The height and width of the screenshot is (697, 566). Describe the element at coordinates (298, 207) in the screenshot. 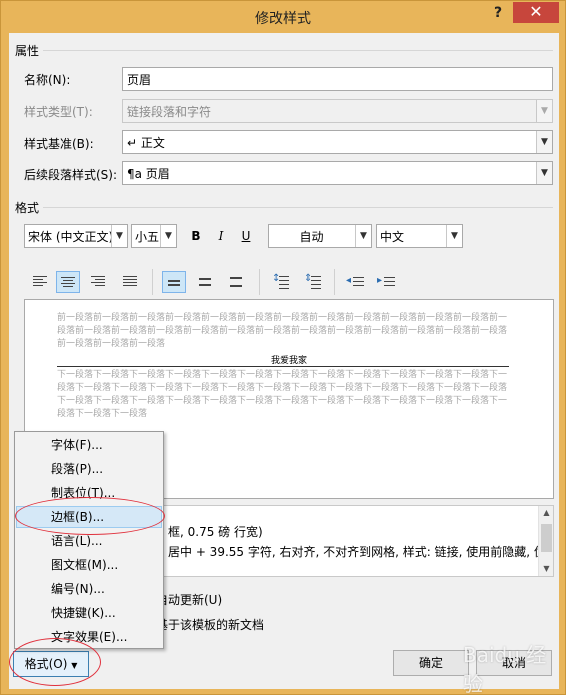

I see `format-divider` at that location.